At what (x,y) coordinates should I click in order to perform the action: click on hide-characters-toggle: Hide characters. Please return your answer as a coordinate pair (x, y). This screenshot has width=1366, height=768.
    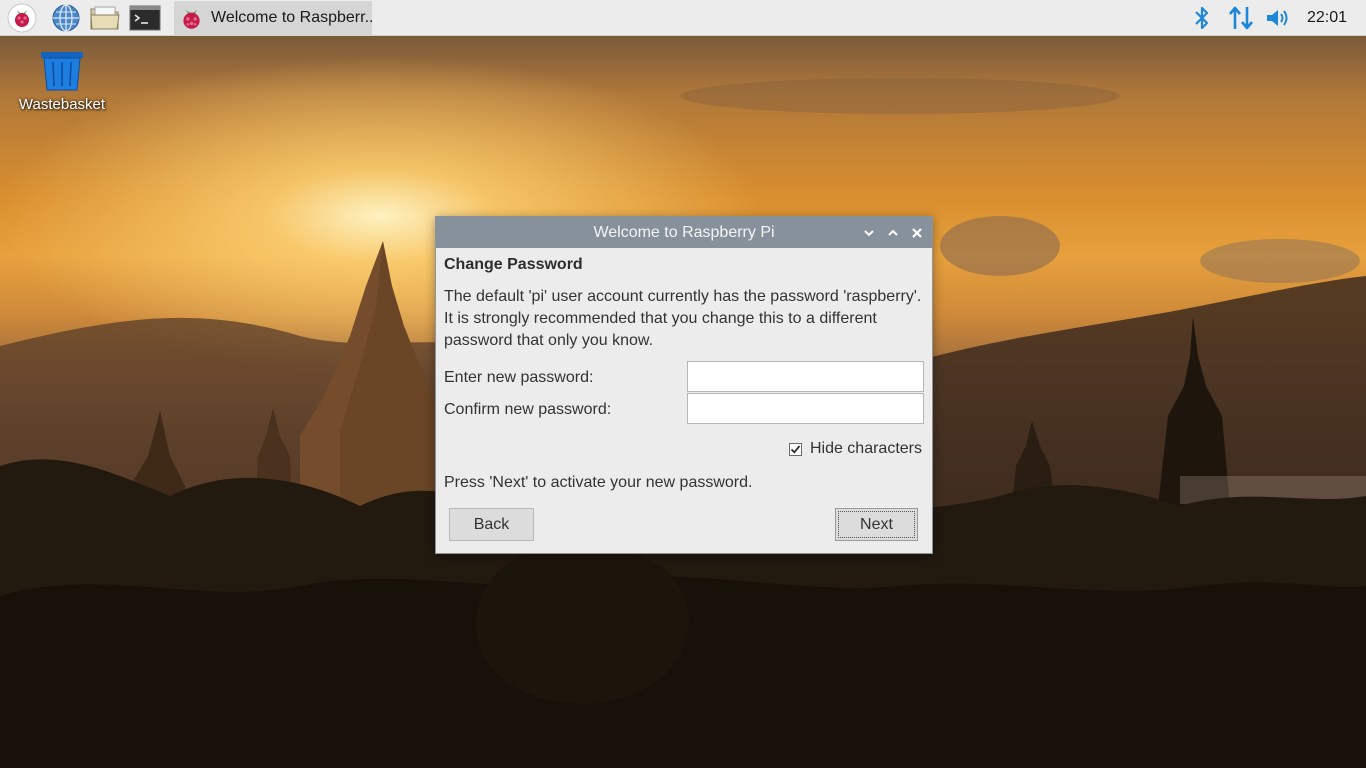
    Looking at the image, I should click on (855, 449).